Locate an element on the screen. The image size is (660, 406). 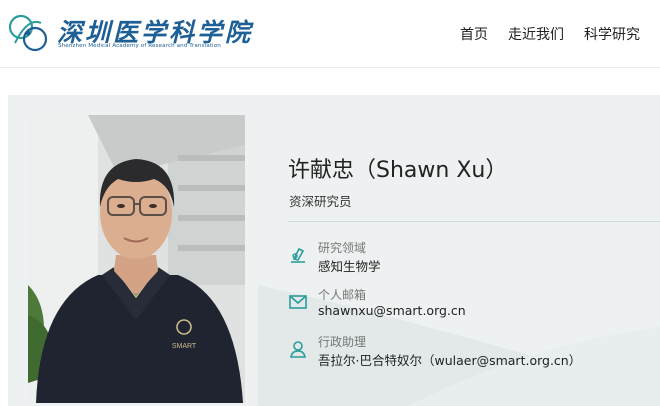
assistant-label: 行政助理 is located at coordinates (342, 342).